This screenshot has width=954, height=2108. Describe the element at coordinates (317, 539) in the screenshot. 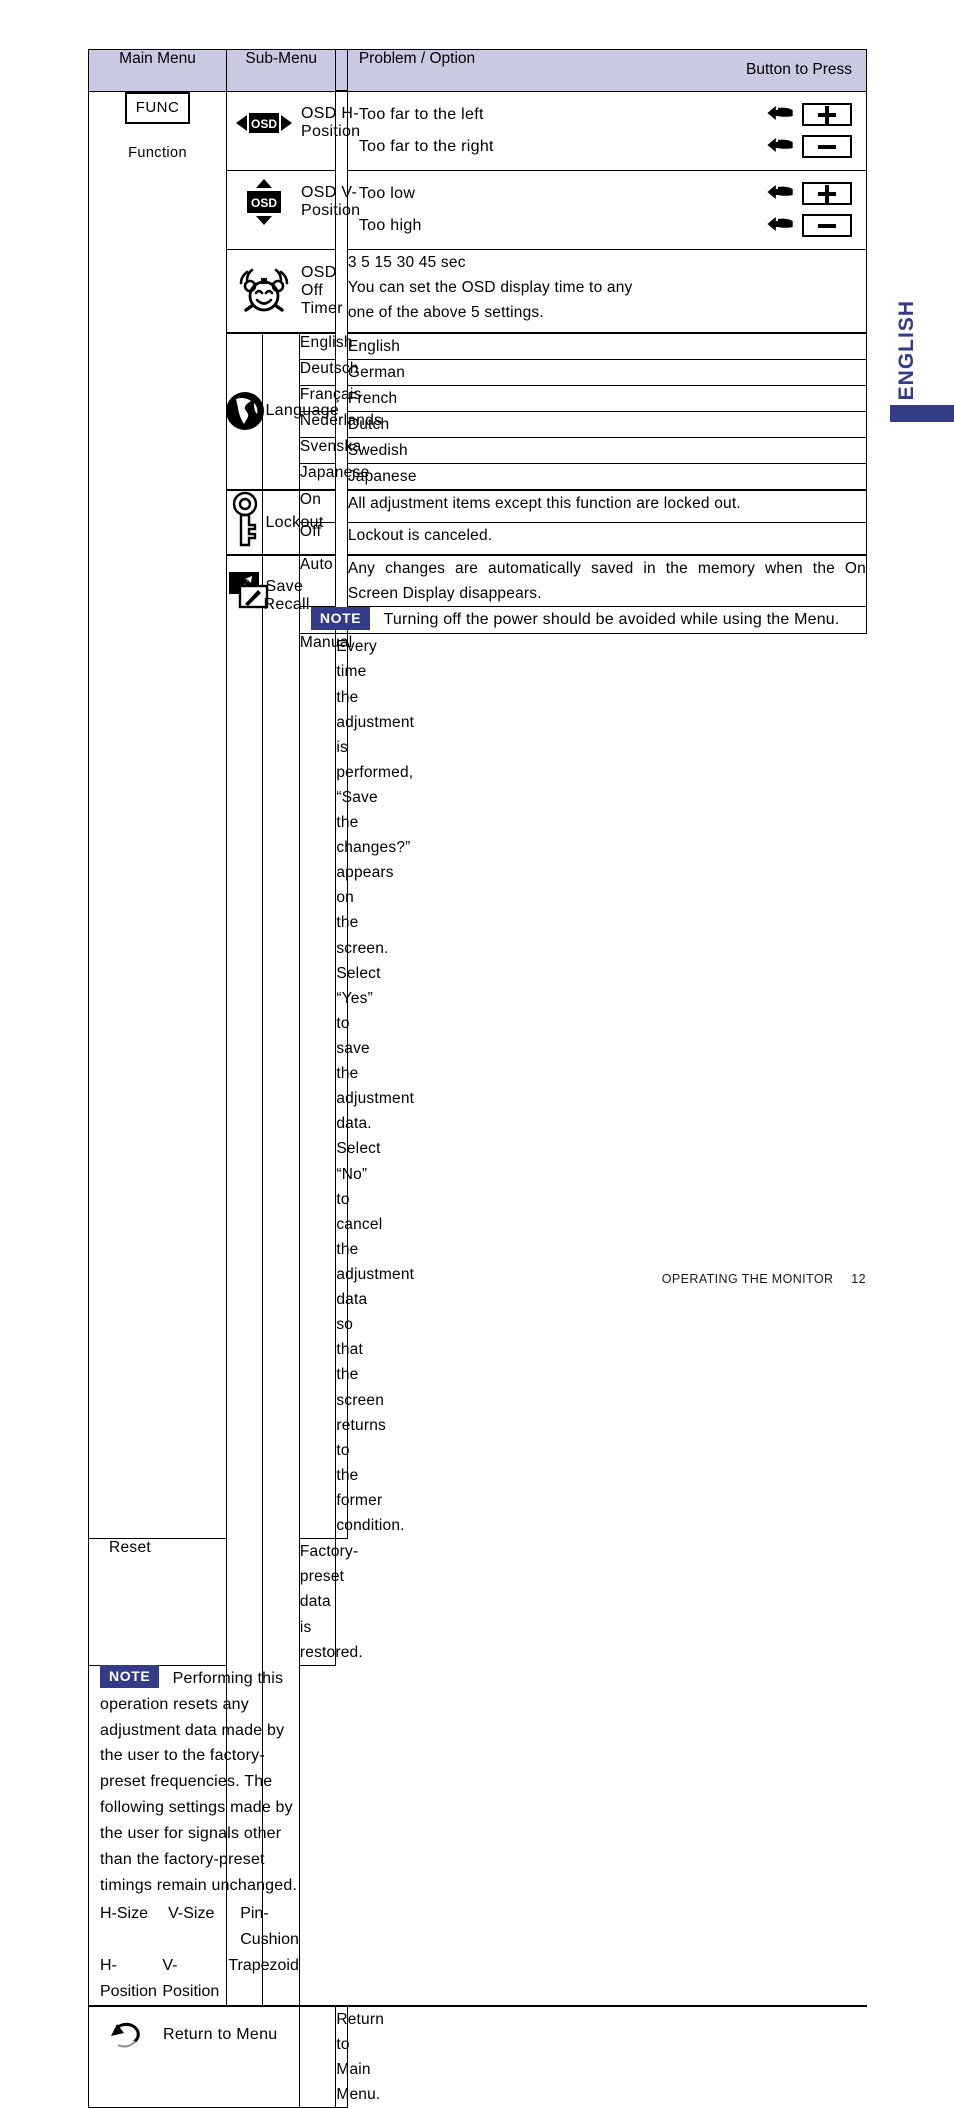

I see `option-lockout: Off` at that location.